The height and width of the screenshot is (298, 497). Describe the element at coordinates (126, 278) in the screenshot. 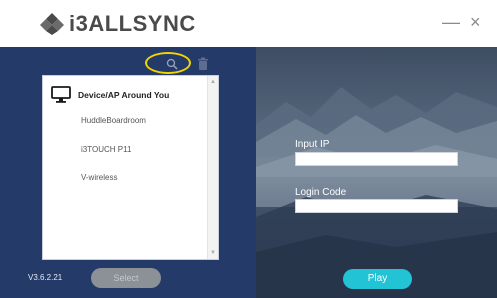

I see `select-button: Select` at that location.